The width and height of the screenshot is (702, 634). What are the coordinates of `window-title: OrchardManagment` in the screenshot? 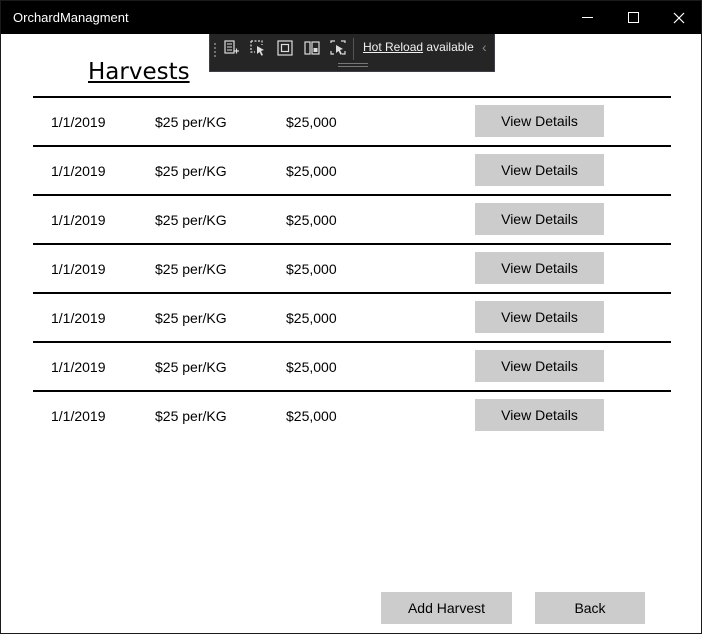 It's located at (71, 17).